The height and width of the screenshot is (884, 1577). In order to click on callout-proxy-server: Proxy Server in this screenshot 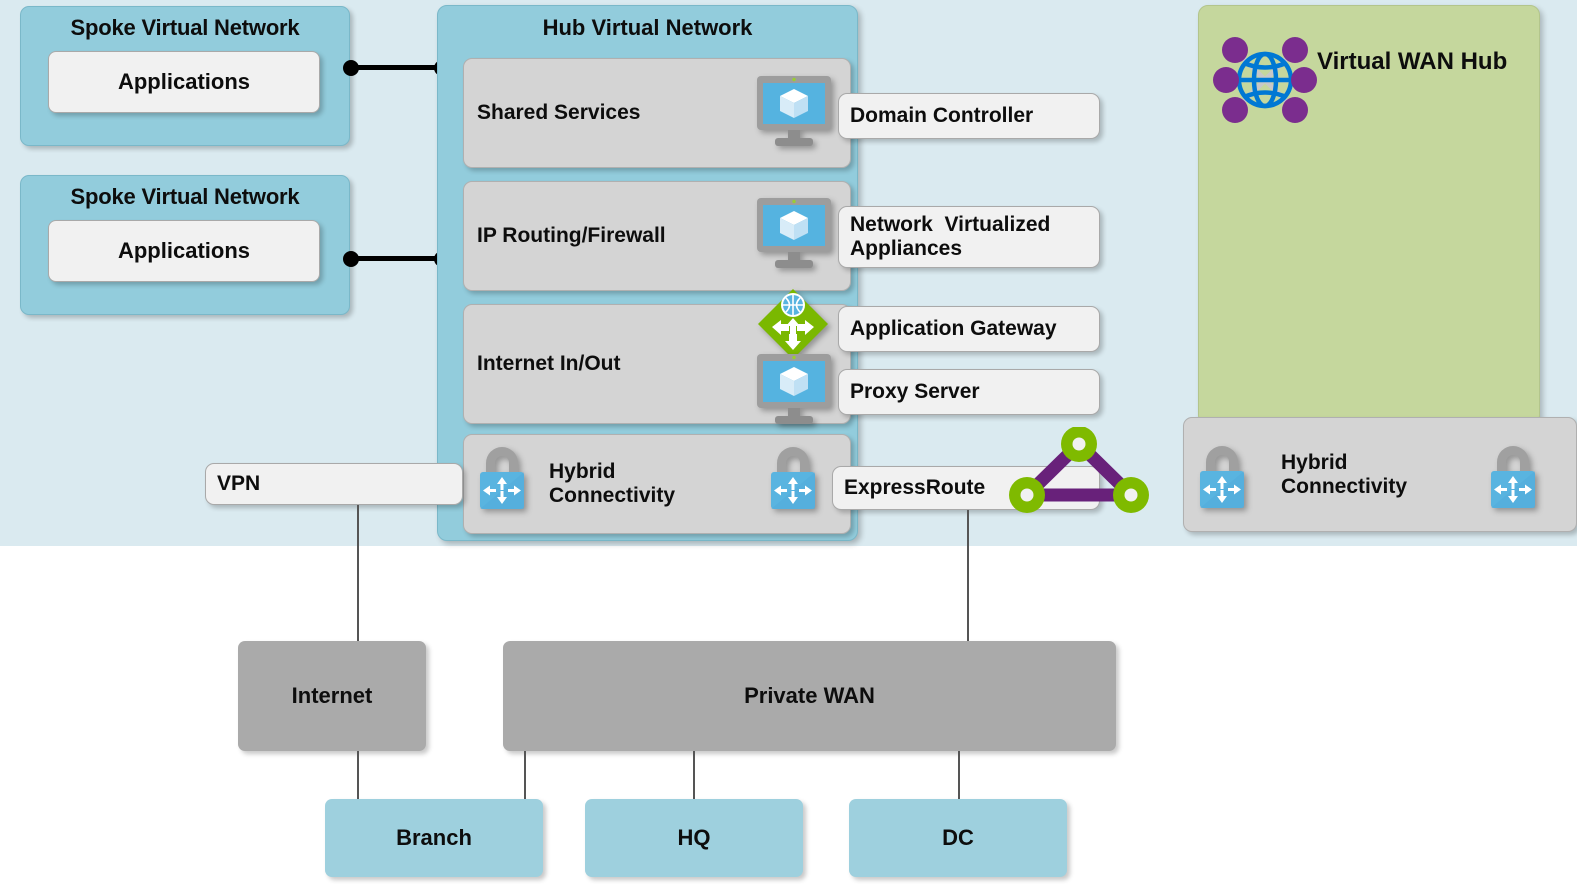, I will do `click(969, 392)`.